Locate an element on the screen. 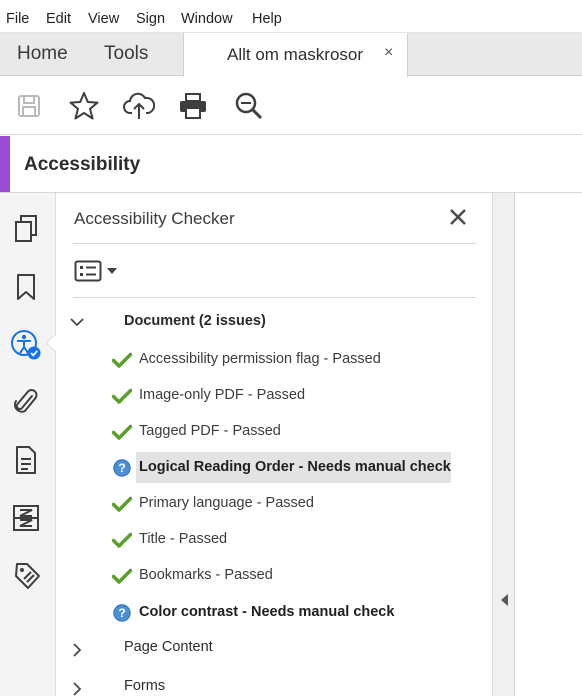 This screenshot has width=582, height=696. menu-file: File is located at coordinates (17, 19).